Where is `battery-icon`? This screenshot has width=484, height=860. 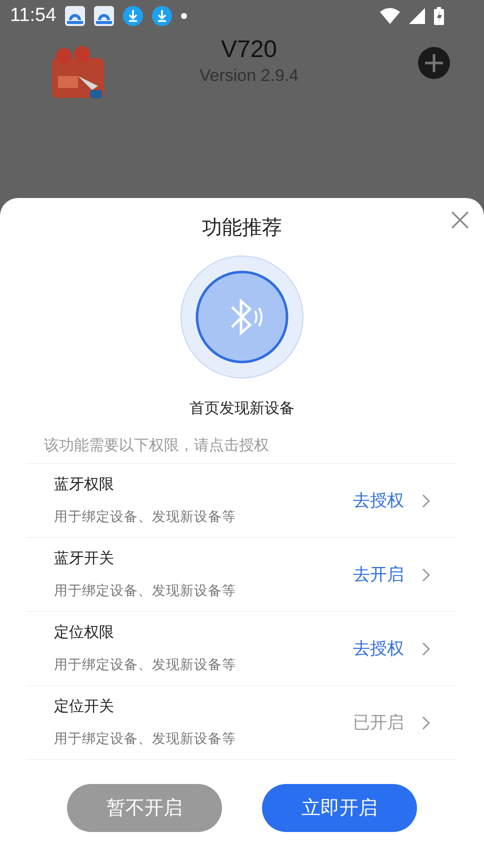 battery-icon is located at coordinates (439, 16).